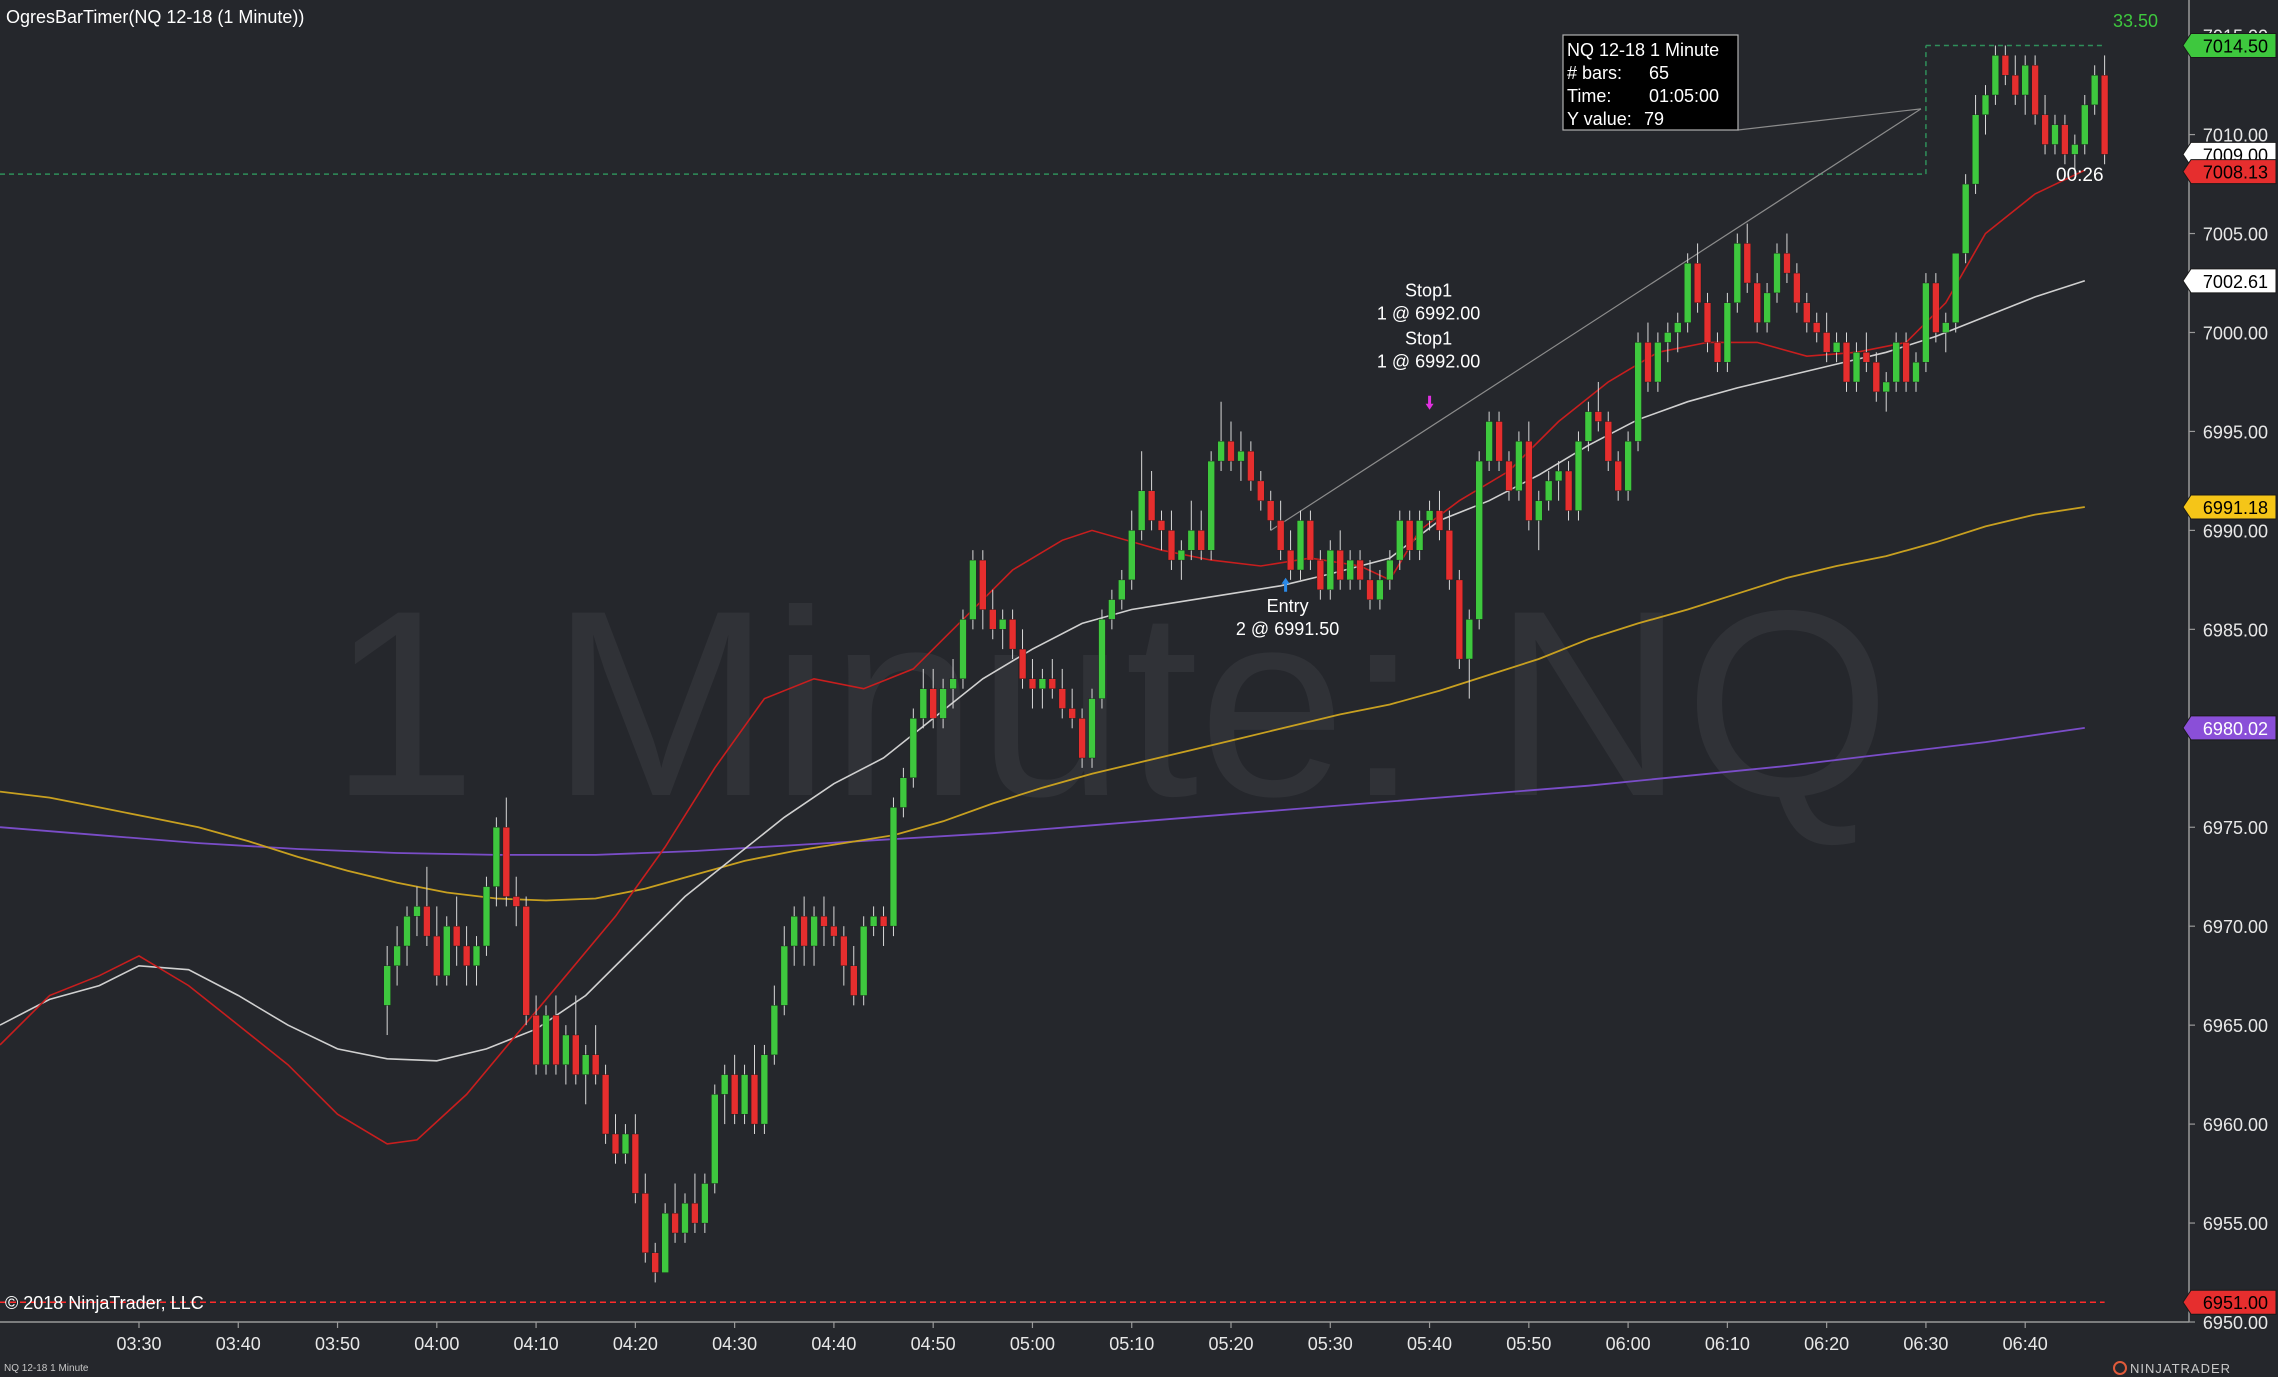 The image size is (2278, 1377). I want to click on y-tick-label: 6985.00, so click(2235, 630).